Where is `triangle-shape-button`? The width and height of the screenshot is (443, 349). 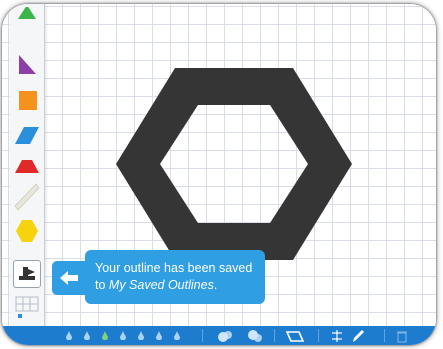
triangle-shape-button is located at coordinates (27, 17).